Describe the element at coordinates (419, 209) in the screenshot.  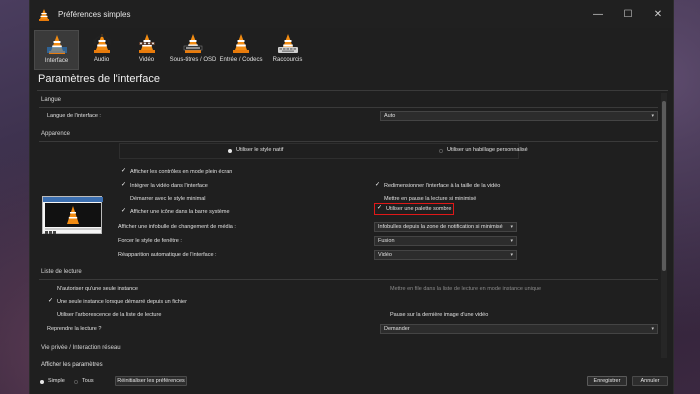
I see `dark-palette-label: Utiliser une palette sombre` at that location.